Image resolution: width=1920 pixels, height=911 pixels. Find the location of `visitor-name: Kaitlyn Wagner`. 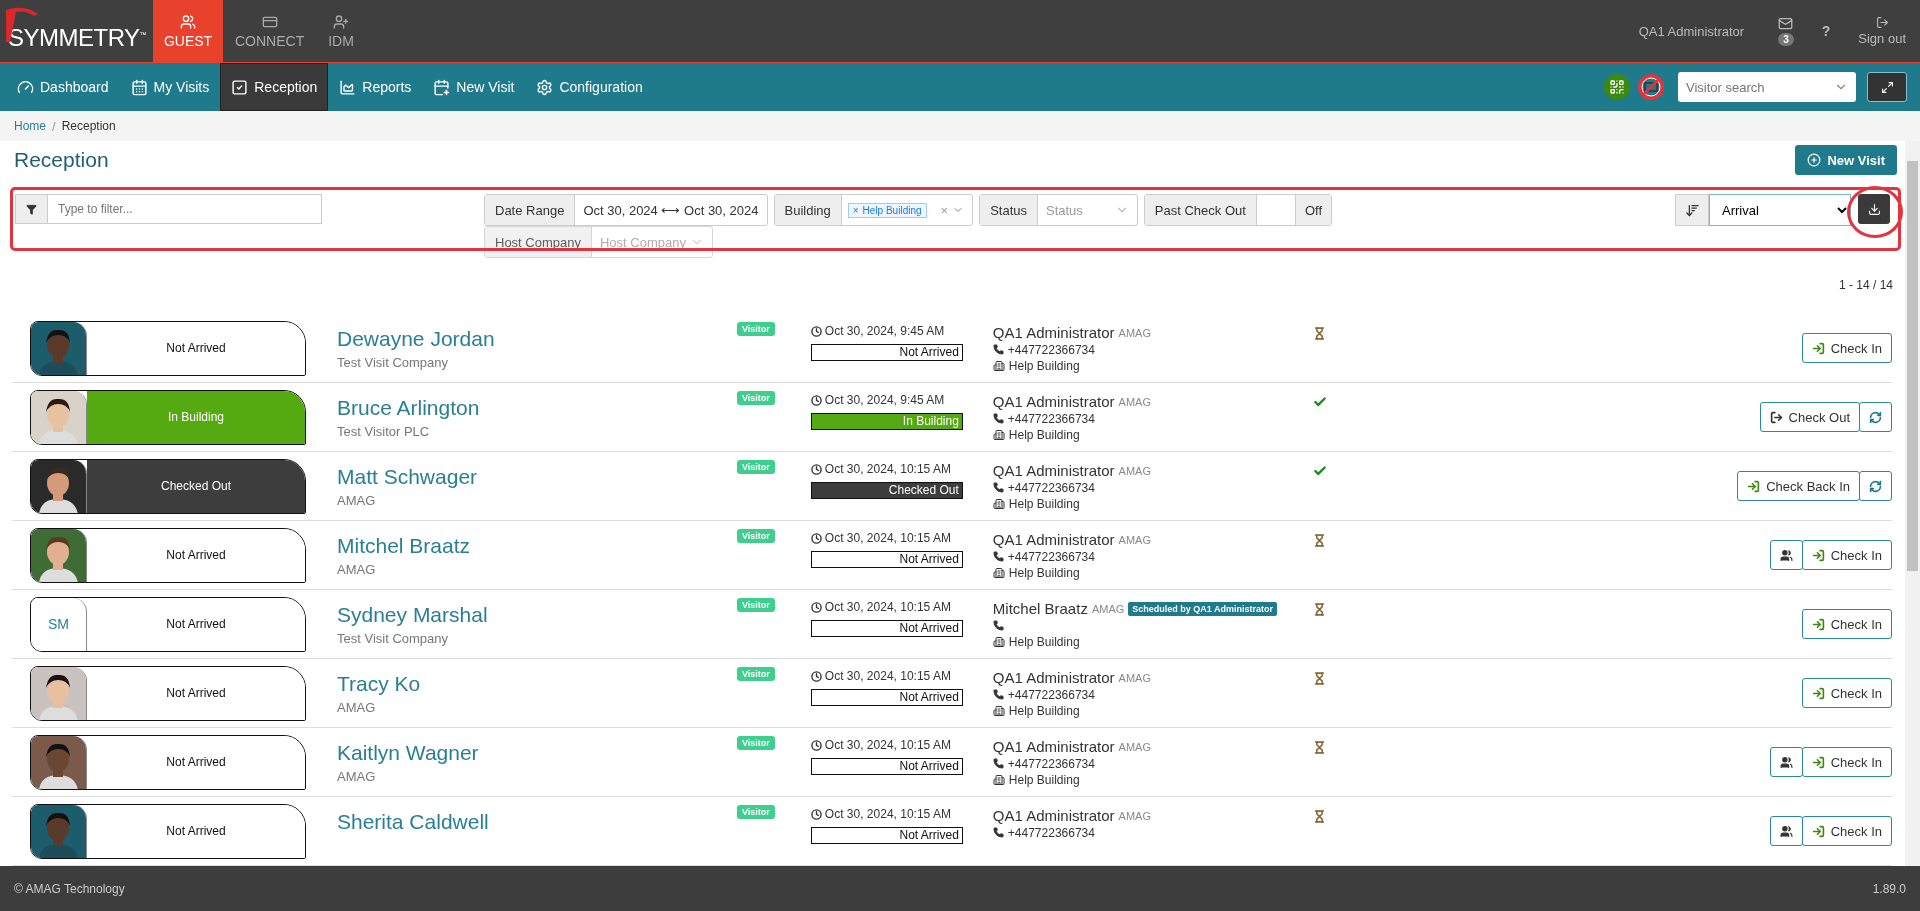

visitor-name: Kaitlyn Wagner is located at coordinates (537, 752).